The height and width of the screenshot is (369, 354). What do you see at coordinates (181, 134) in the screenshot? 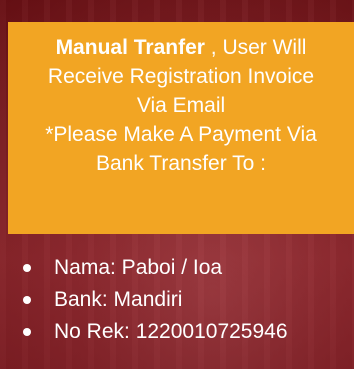
I see `notice-line-4: *Please Make A Payment Via` at bounding box center [181, 134].